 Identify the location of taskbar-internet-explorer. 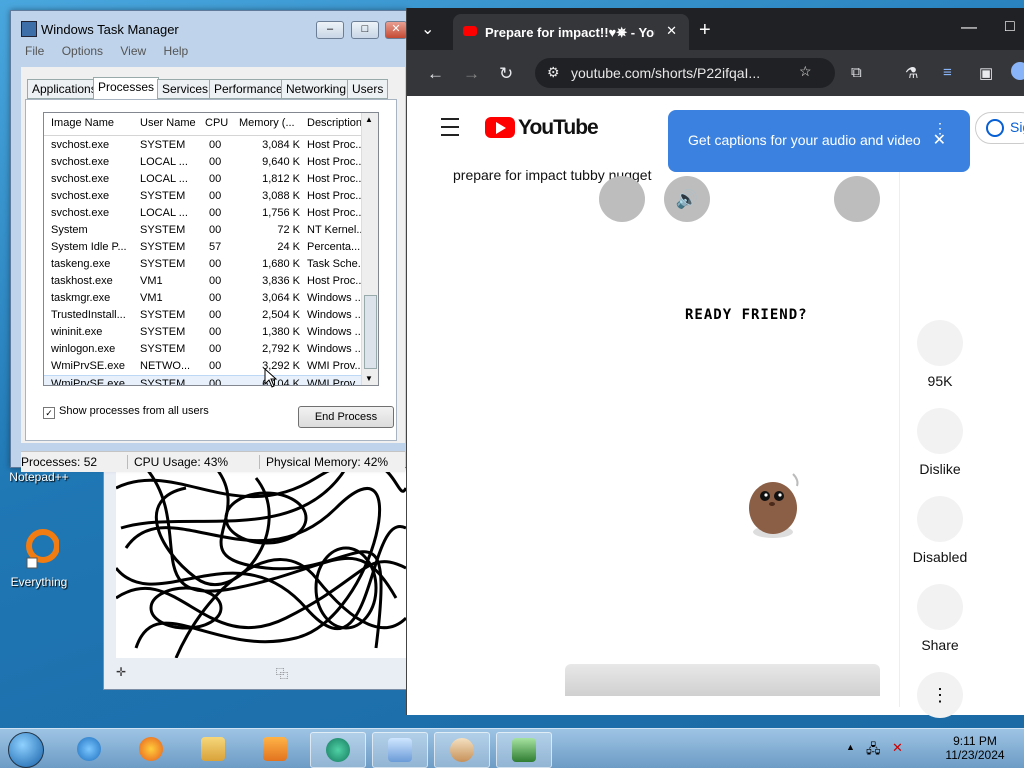
(89, 749).